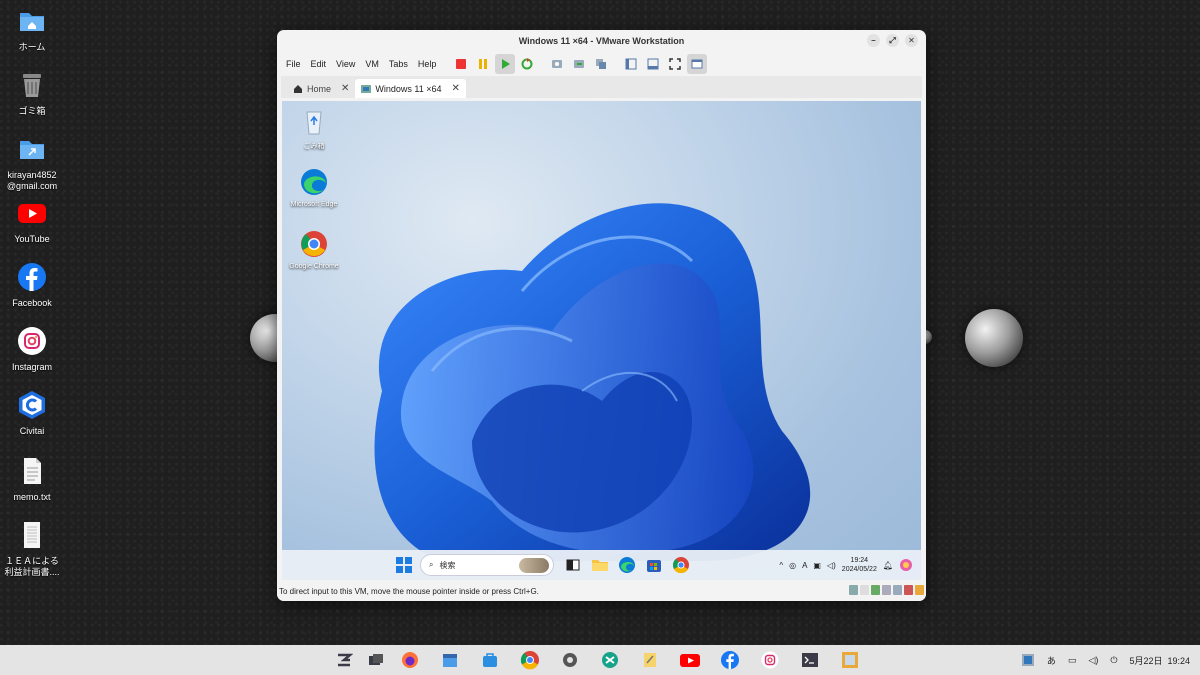  I want to click on chrome-icon, so click(314, 244).